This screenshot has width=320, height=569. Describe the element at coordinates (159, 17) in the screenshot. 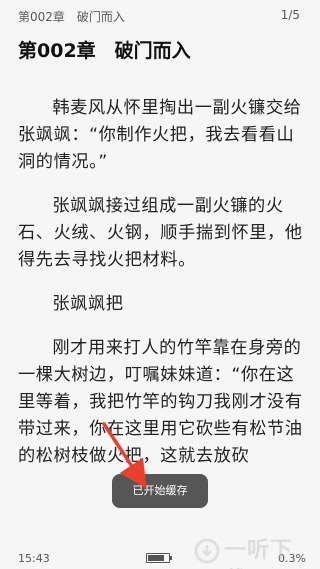

I see `reader-header: 第002章 破门而入 1/5` at that location.